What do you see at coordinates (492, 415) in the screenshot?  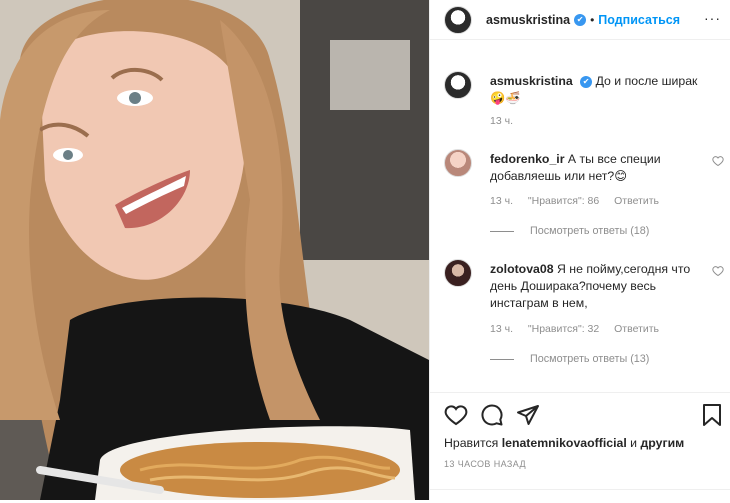 I see `comment-icon` at bounding box center [492, 415].